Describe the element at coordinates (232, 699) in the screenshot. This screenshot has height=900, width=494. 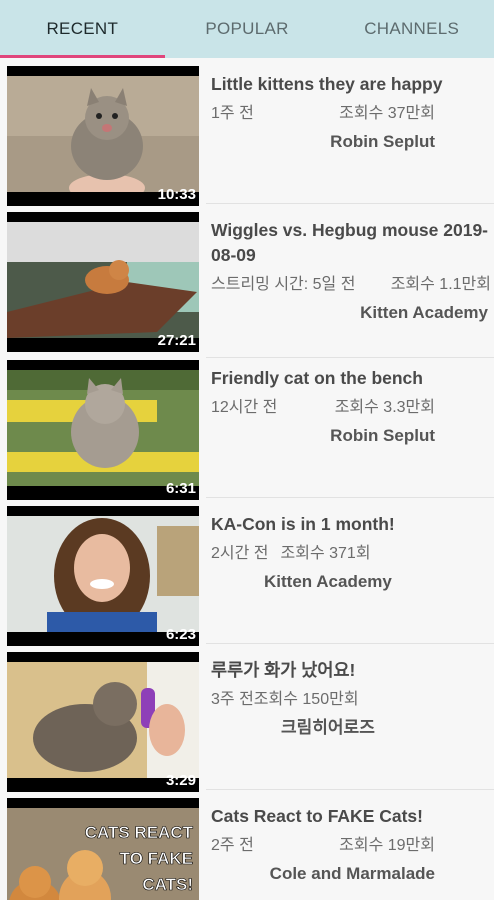
I see `video-age: 3주 전` at that location.